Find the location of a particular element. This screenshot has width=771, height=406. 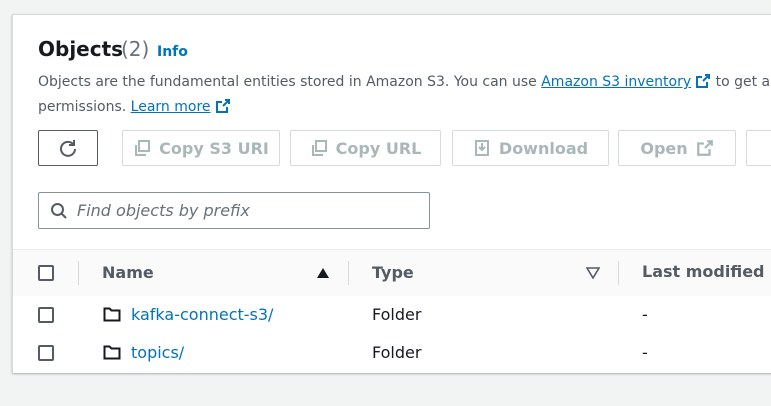

copy-url-button: Copy URL is located at coordinates (365, 148).